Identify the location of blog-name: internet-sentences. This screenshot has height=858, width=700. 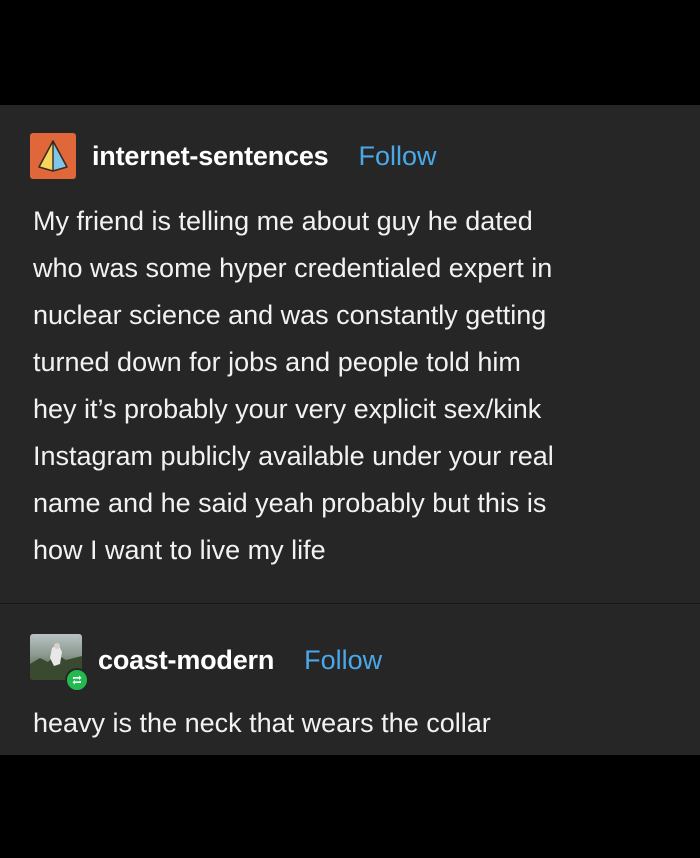
(210, 156).